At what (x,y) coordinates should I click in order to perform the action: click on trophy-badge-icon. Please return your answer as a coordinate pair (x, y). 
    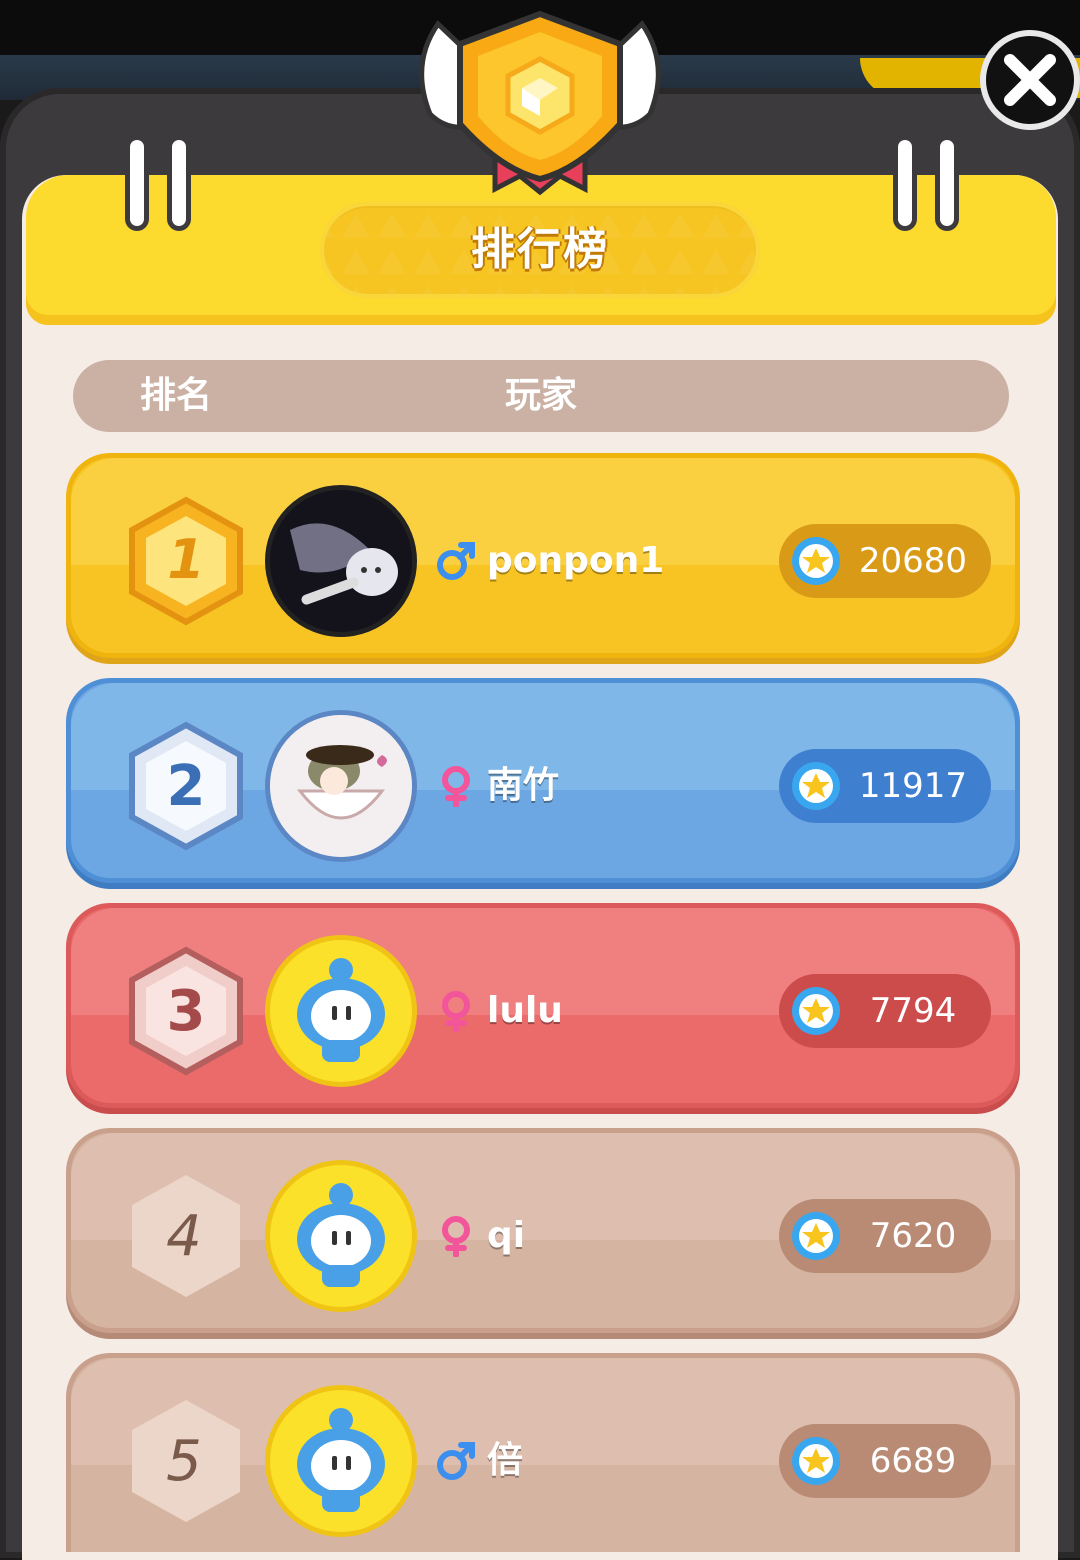
    Looking at the image, I should click on (540, 104).